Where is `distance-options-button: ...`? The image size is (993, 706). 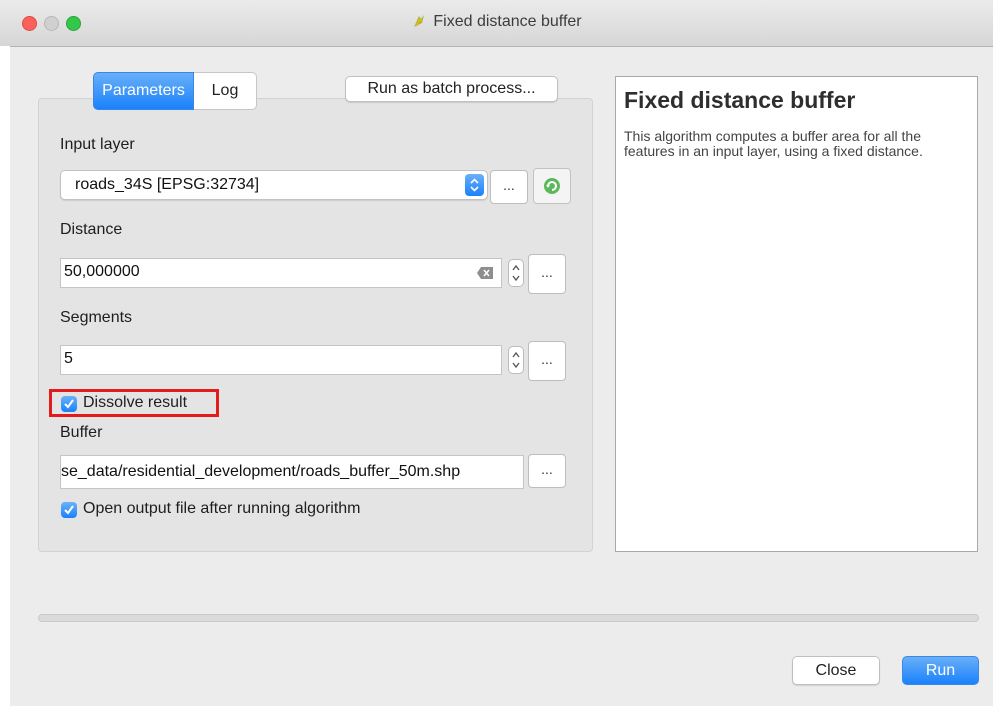 distance-options-button: ... is located at coordinates (547, 274).